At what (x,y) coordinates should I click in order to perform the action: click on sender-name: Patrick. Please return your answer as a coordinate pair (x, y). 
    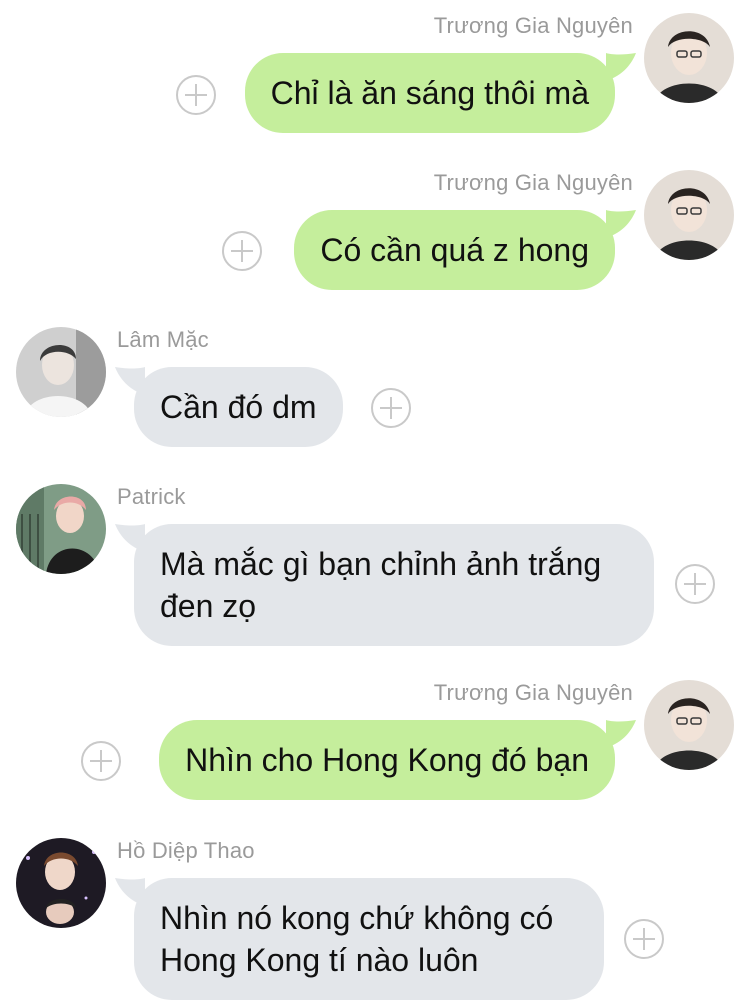
    Looking at the image, I should click on (151, 496).